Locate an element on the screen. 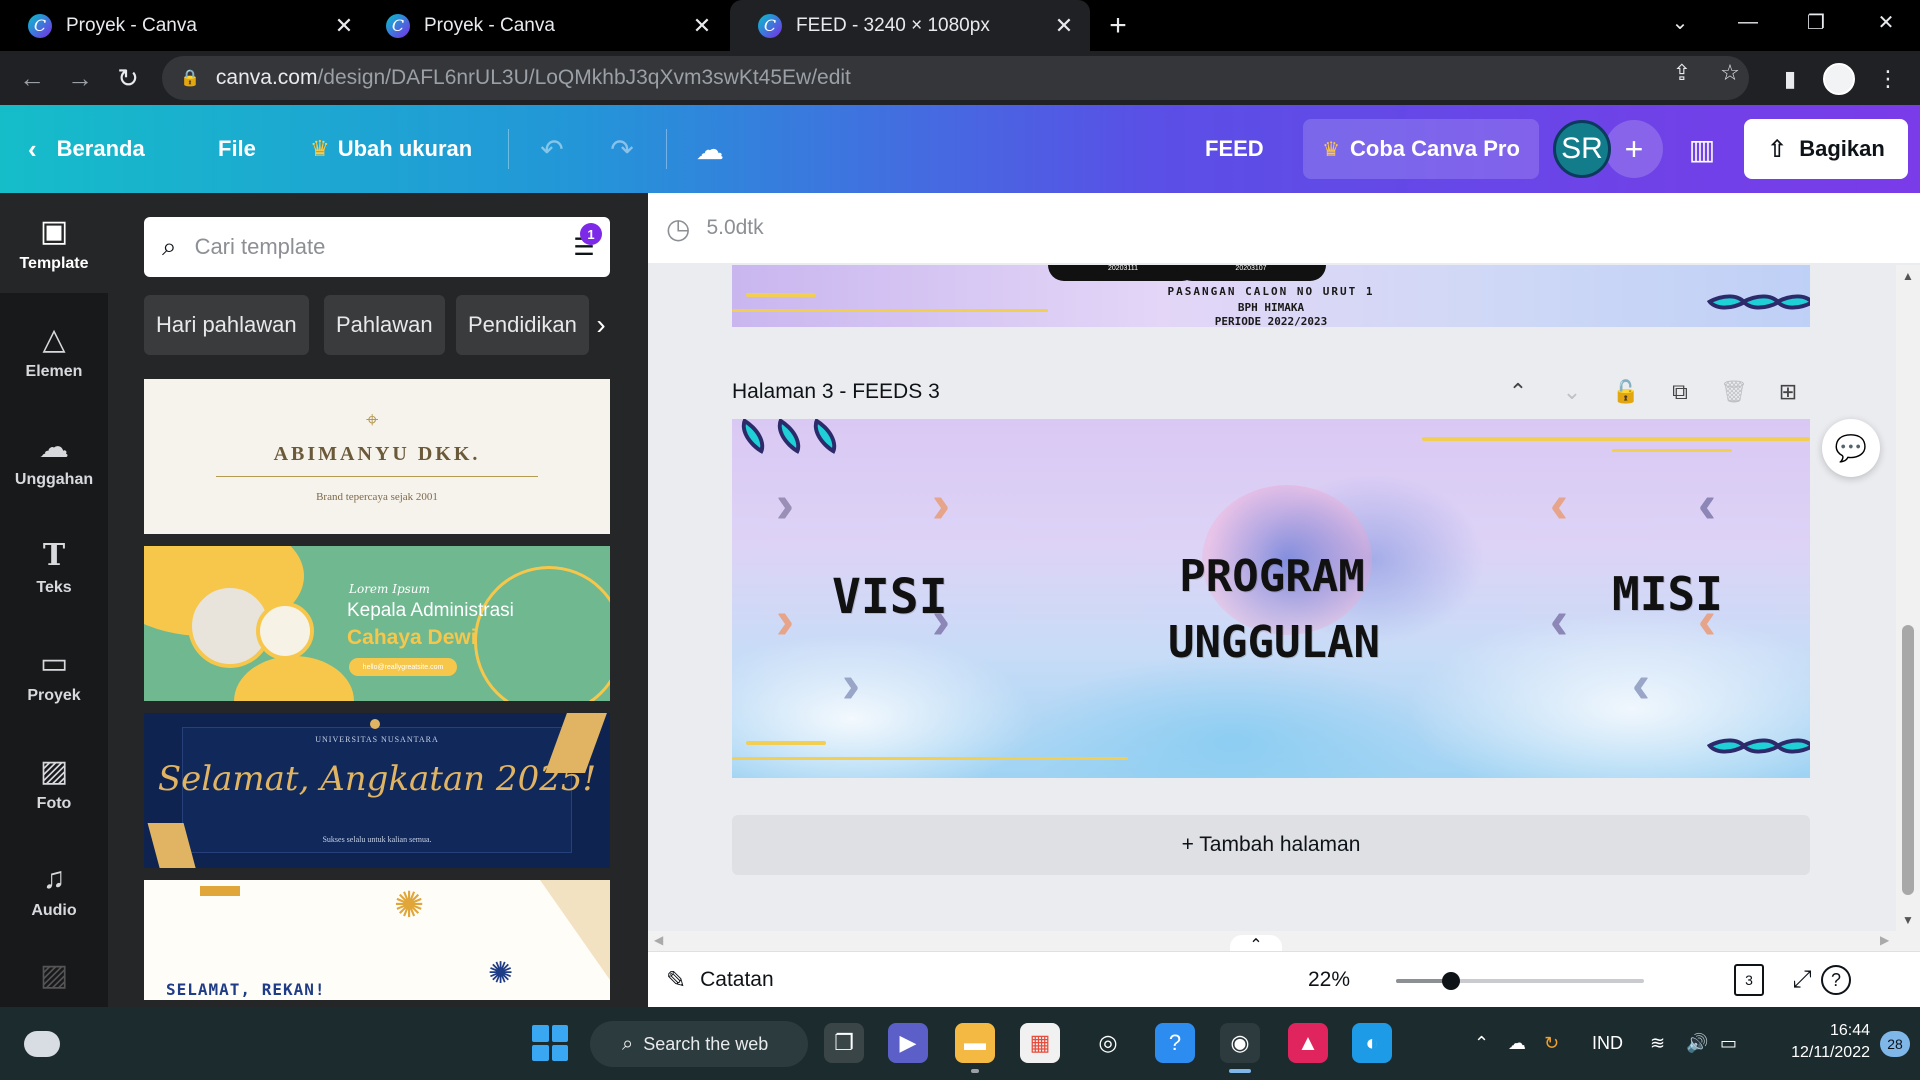  share-page-icon: ⇪ is located at coordinates (1682, 73).